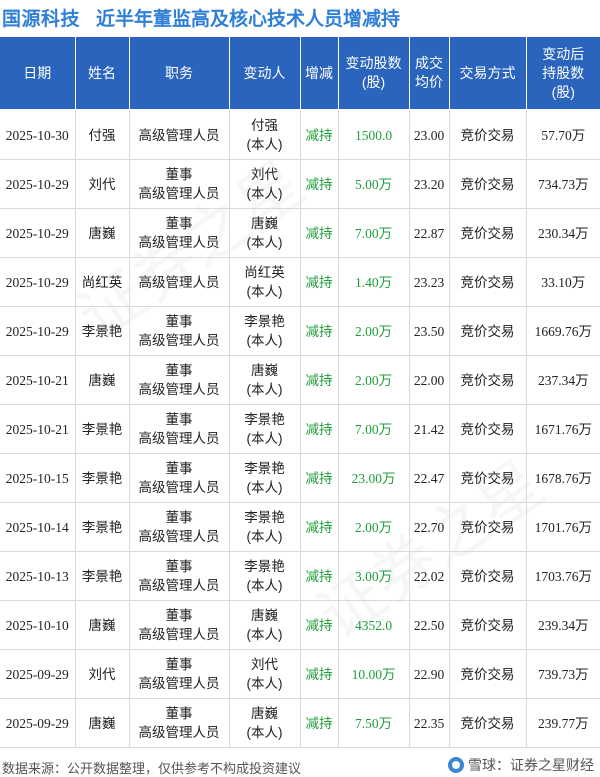 The width and height of the screenshot is (600, 777). Describe the element at coordinates (429, 478) in the screenshot. I see `price-cell: 22.47` at that location.